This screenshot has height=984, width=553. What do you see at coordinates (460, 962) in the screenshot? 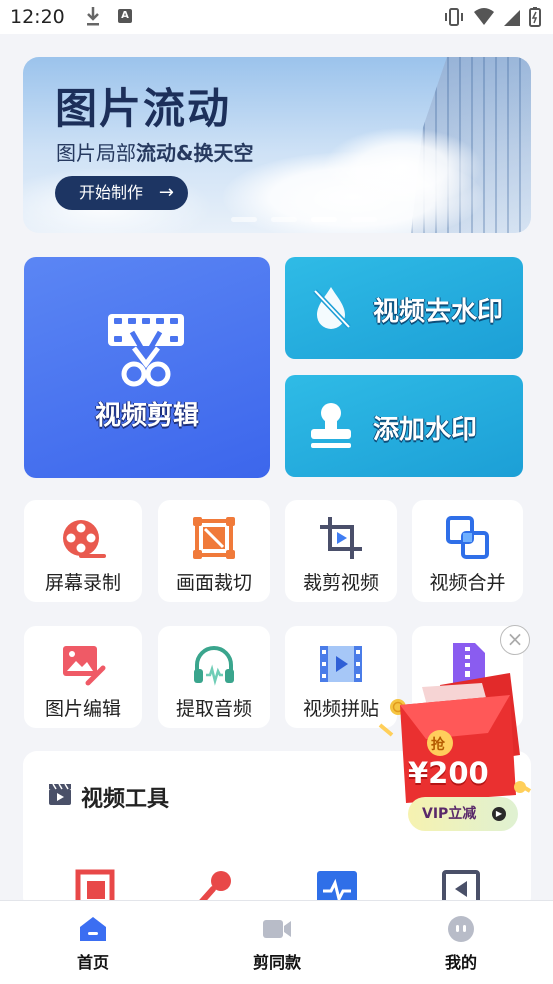
I see `nav-me-label: 我的` at bounding box center [460, 962].